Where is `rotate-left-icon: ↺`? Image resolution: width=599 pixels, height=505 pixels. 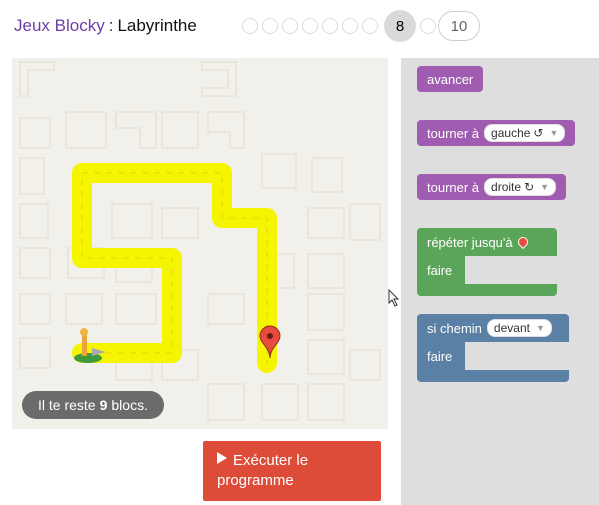
rotate-left-icon: ↺ is located at coordinates (538, 133).